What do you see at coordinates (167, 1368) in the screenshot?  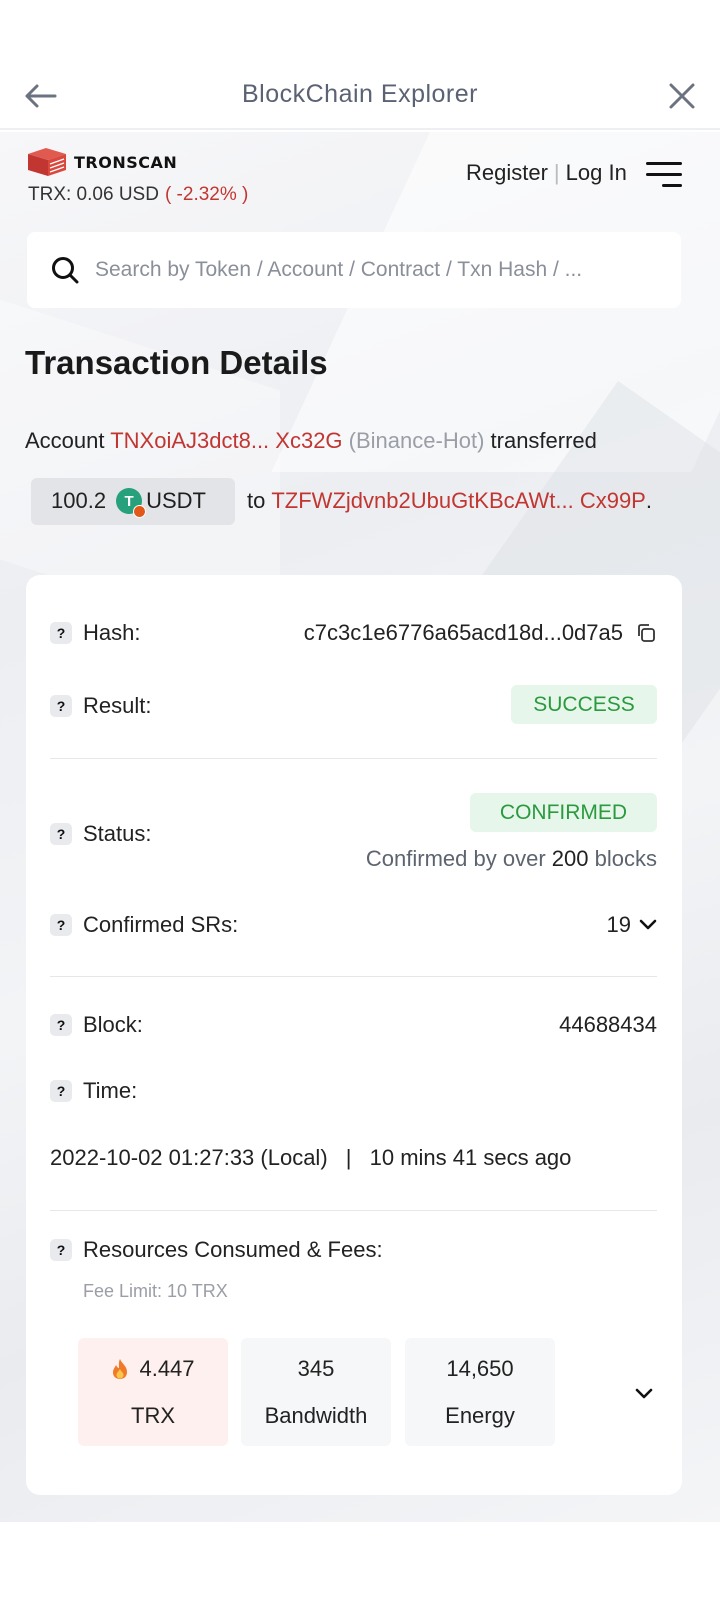 I see `fee-trx-value: 4.447` at bounding box center [167, 1368].